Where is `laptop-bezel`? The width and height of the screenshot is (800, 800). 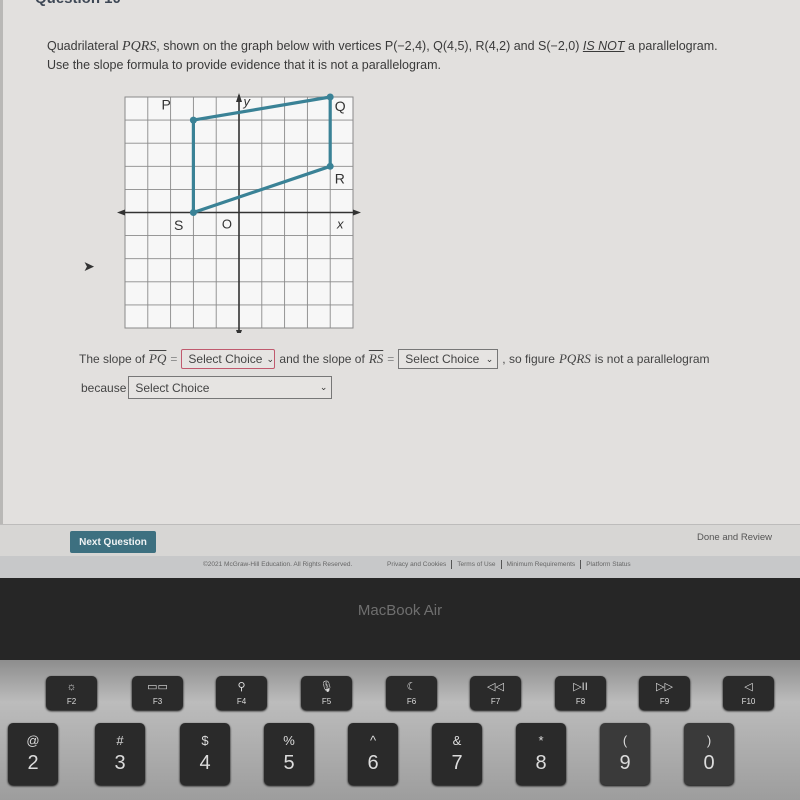
laptop-bezel is located at coordinates (400, 619).